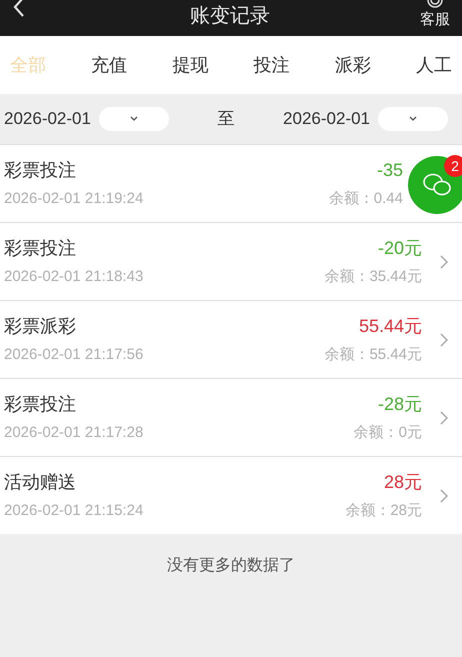  Describe the element at coordinates (400, 404) in the screenshot. I see `amount-text: -28元` at that location.